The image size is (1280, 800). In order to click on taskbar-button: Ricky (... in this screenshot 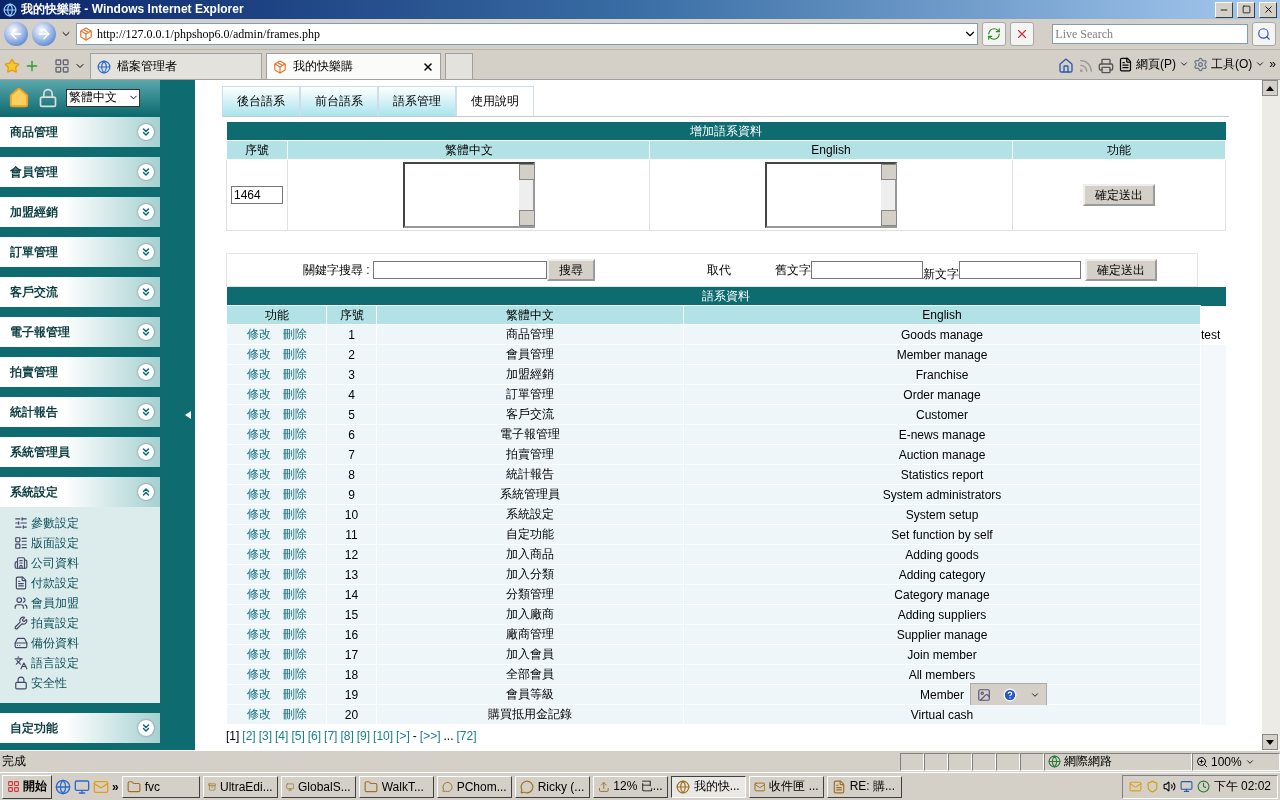, I will do `click(552, 786)`.